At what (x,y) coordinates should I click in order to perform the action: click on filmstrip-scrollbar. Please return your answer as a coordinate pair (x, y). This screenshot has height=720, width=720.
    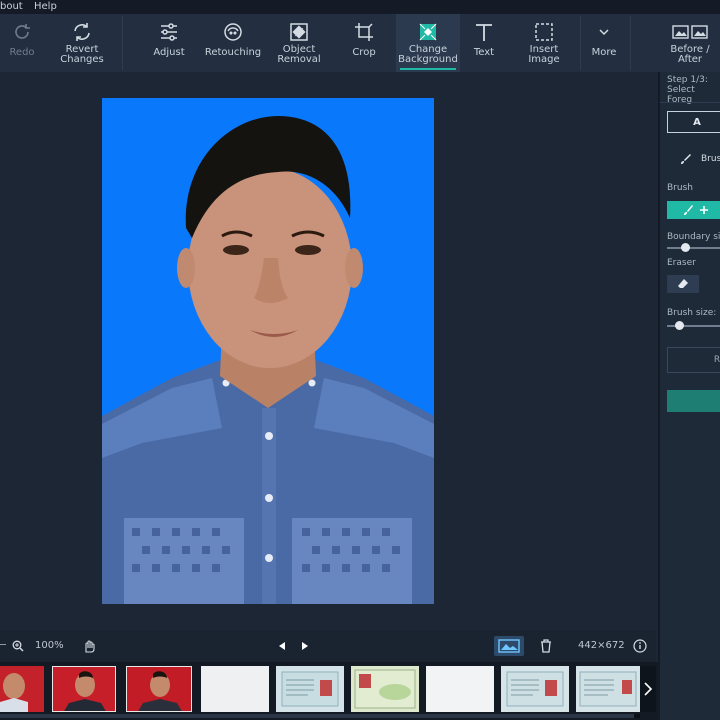
    Looking at the image, I should click on (320, 716).